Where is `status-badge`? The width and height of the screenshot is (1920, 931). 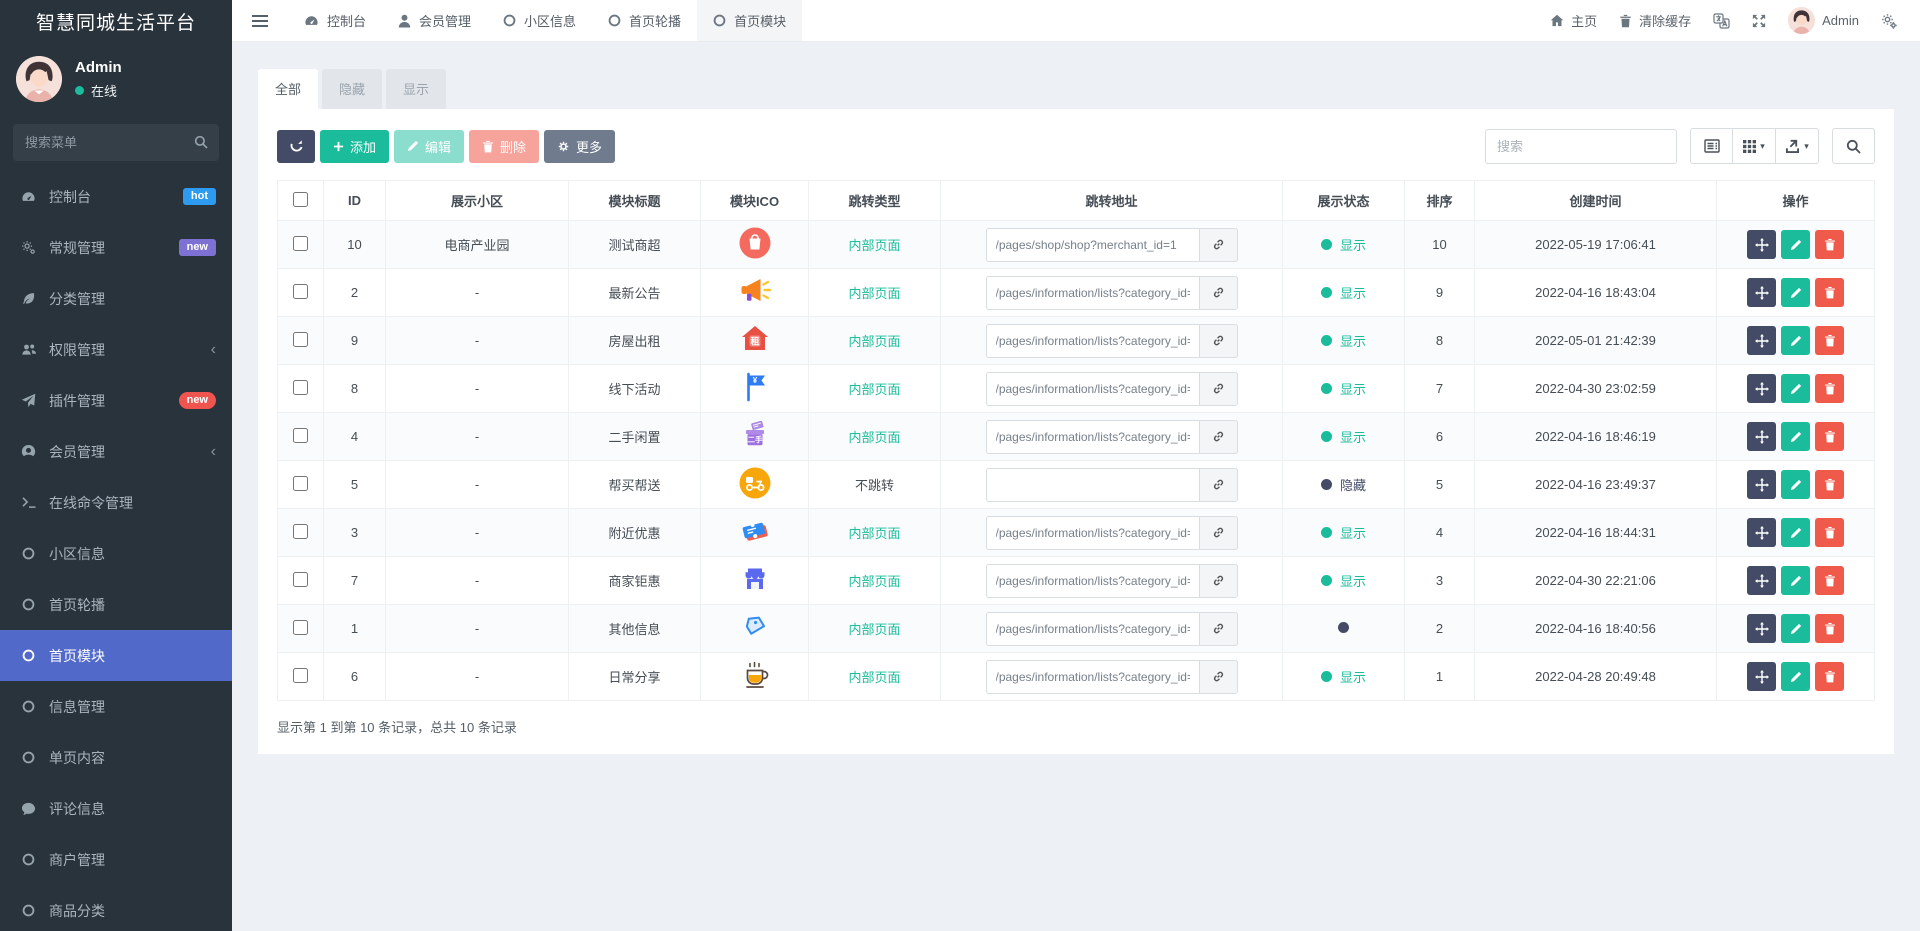 status-badge is located at coordinates (1343, 627).